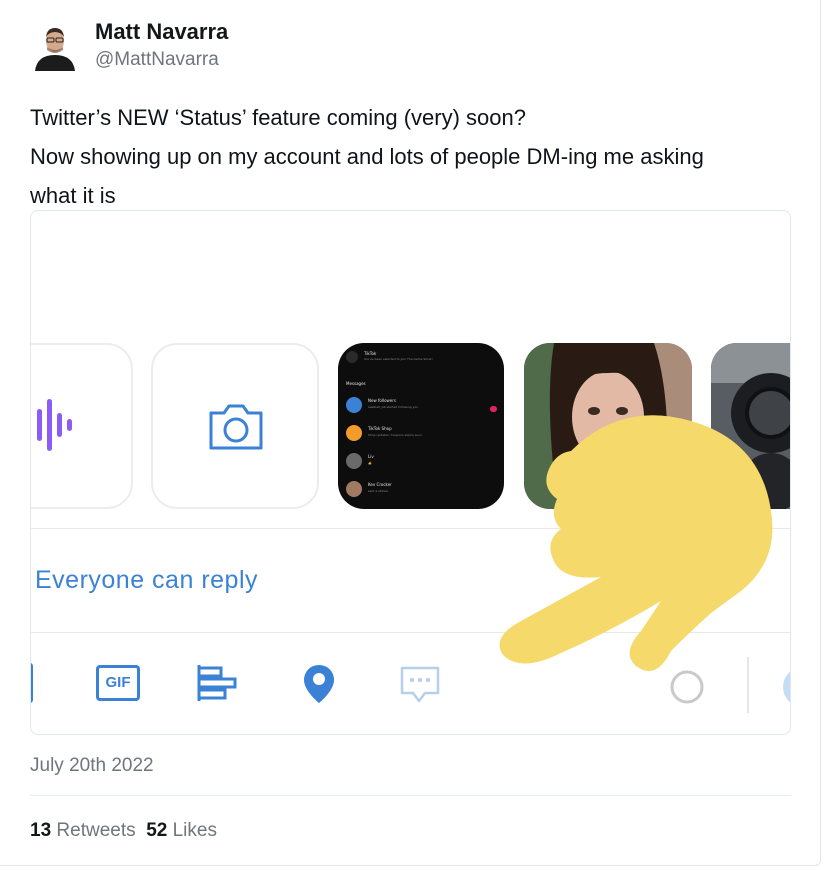 This screenshot has height=870, width=824. What do you see at coordinates (82, 426) in the screenshot?
I see `audio-tile` at bounding box center [82, 426].